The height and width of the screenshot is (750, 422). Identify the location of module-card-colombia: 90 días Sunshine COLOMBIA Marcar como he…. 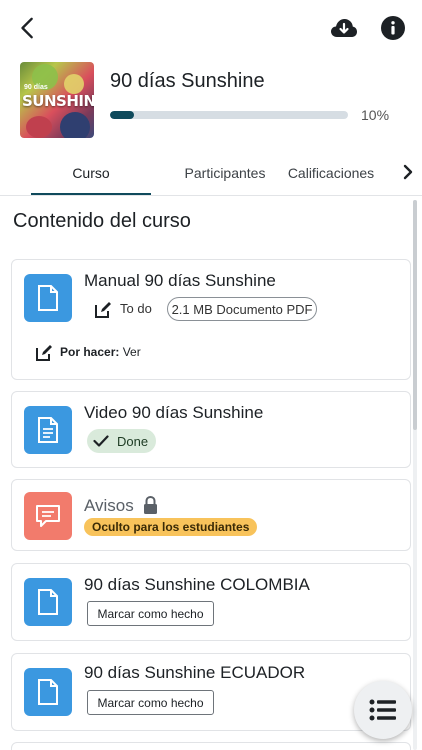
(211, 602).